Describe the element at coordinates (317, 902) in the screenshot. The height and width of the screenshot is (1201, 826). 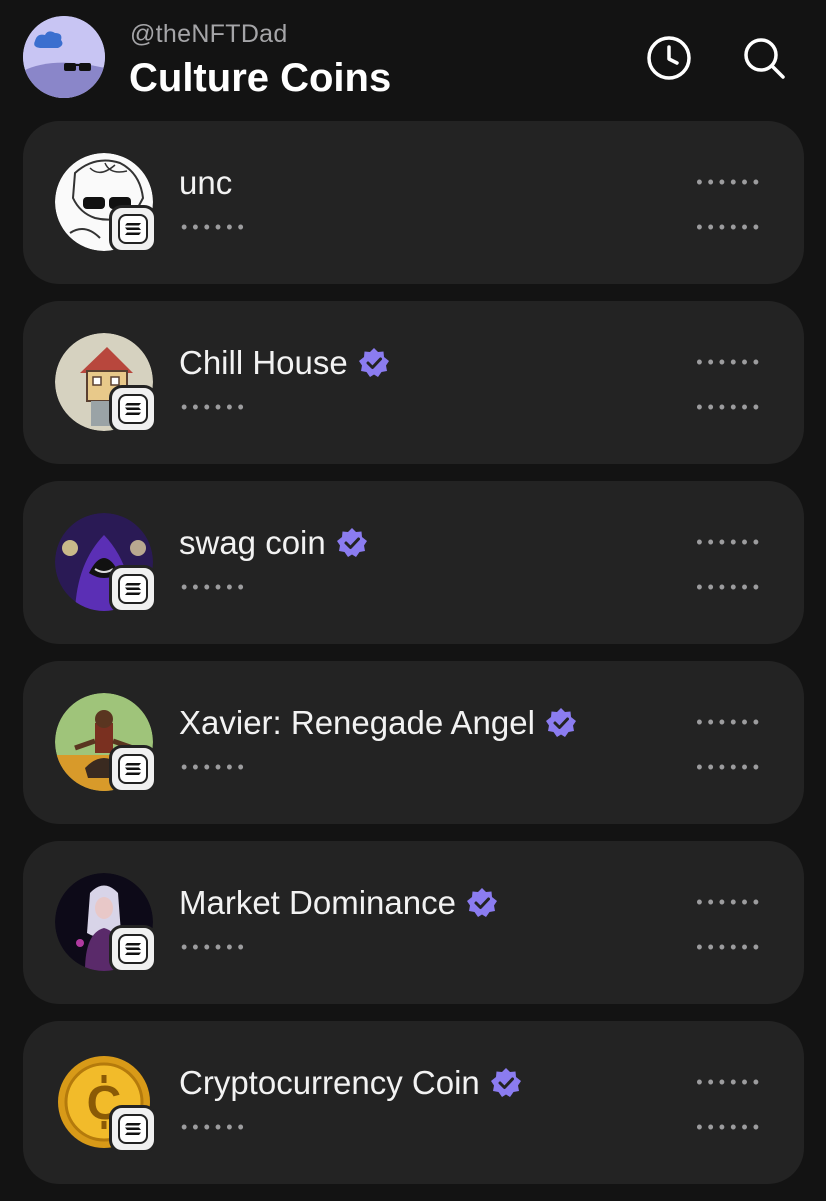
I see `coin-name: Market Dominance` at that location.